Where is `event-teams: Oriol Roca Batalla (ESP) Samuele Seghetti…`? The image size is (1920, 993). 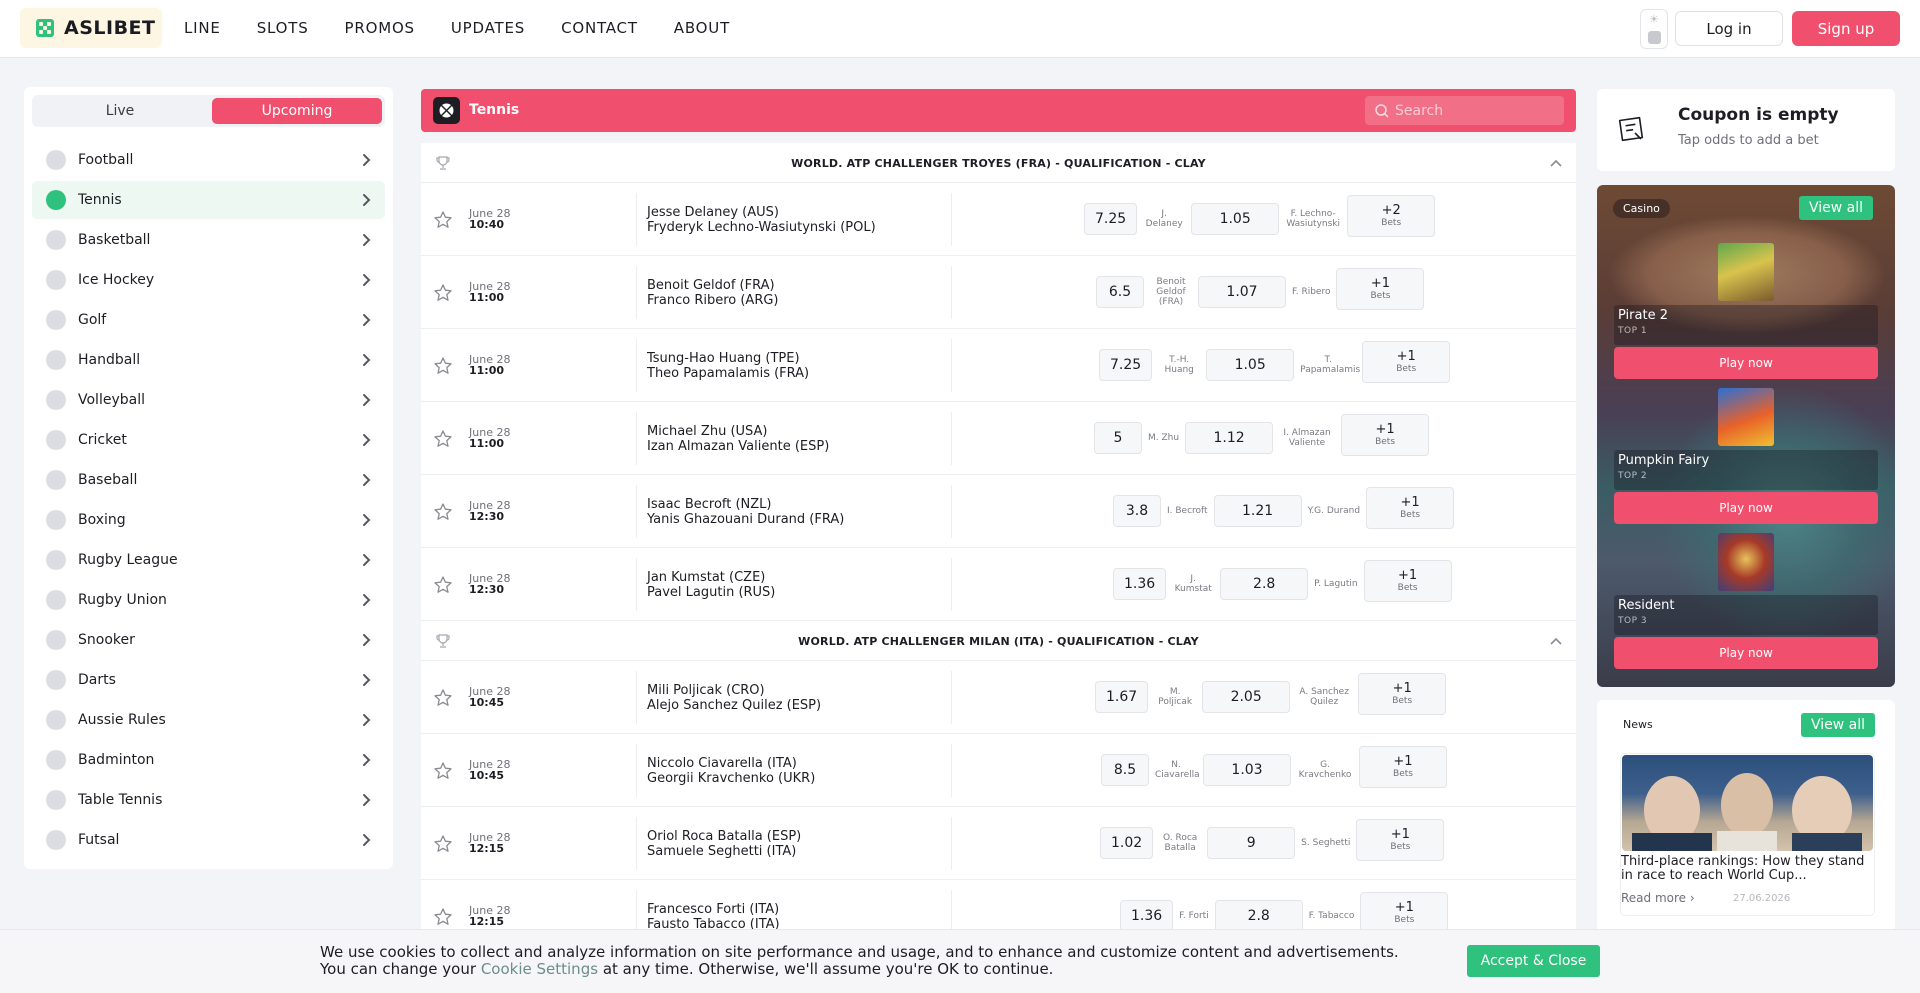
event-teams: Oriol Roca Batalla (ESP) Samuele Seghetti… is located at coordinates (724, 844).